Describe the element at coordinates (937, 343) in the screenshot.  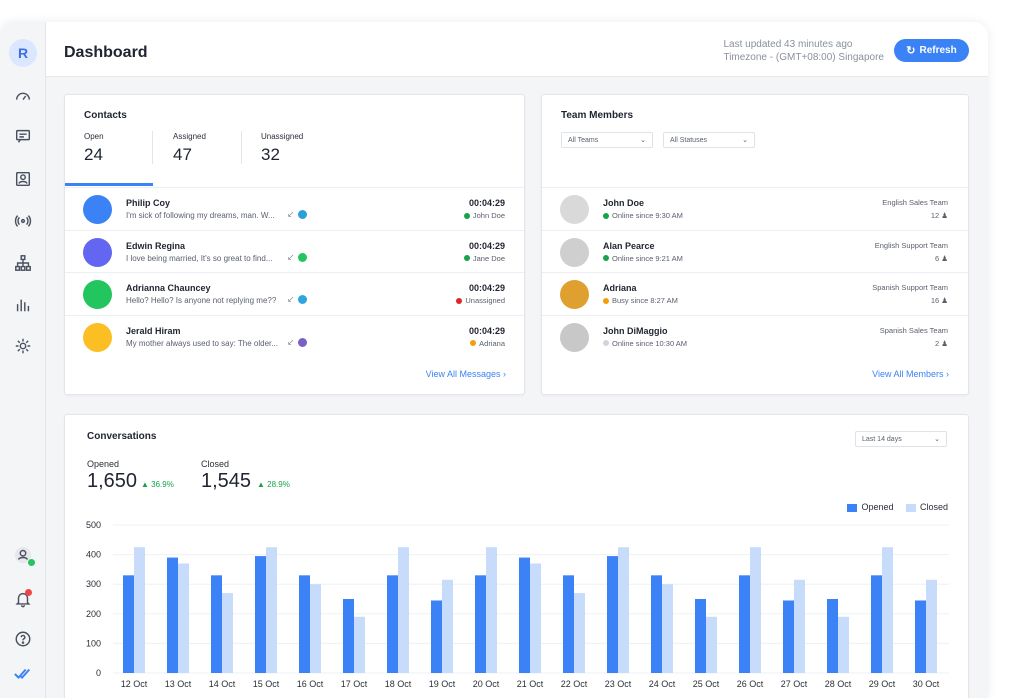
I see `member-count-value: 2` at that location.